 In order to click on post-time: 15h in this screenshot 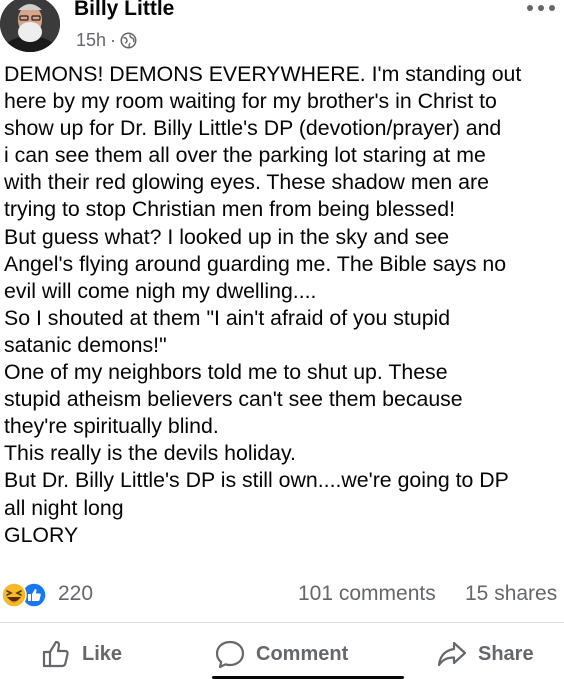, I will do `click(91, 40)`.